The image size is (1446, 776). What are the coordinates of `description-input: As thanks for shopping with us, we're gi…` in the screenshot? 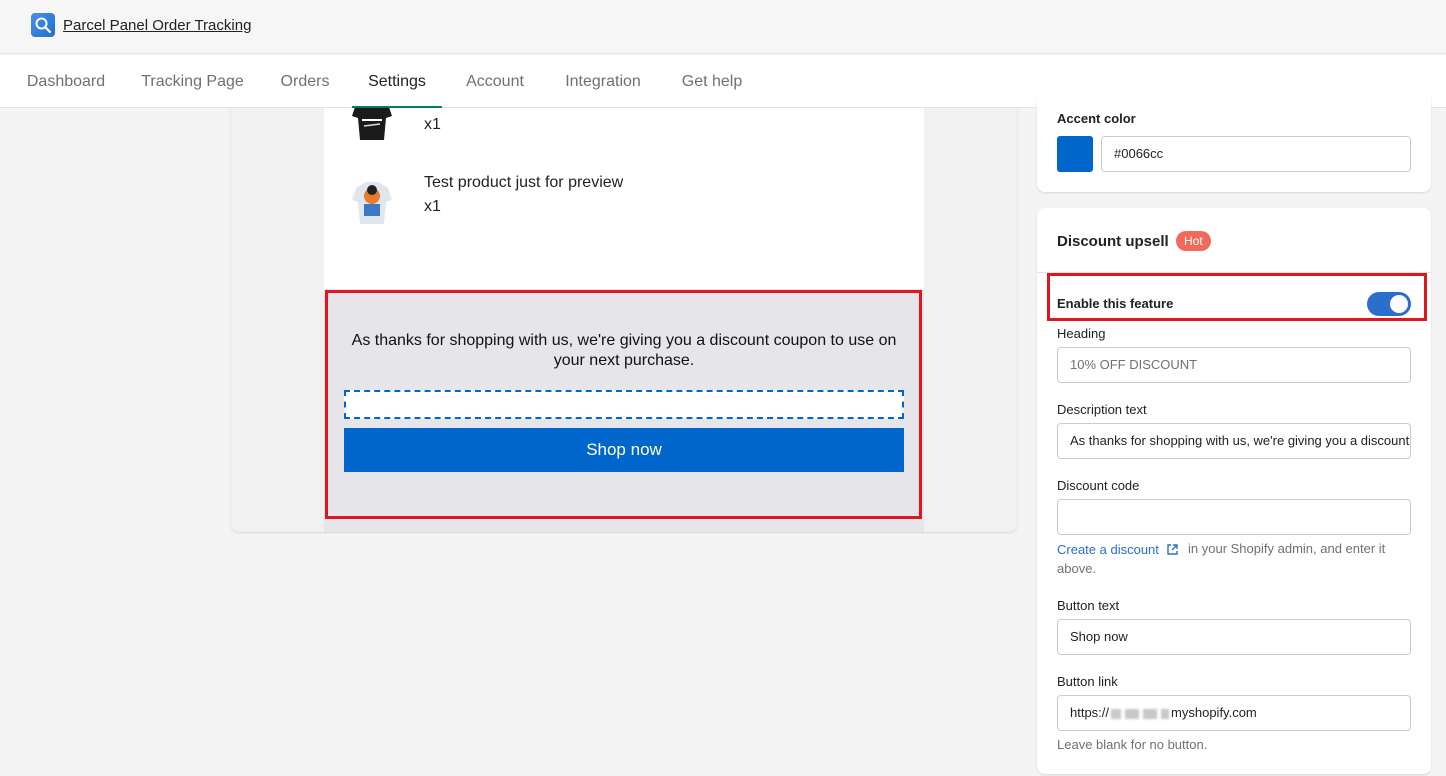 It's located at (1234, 441).